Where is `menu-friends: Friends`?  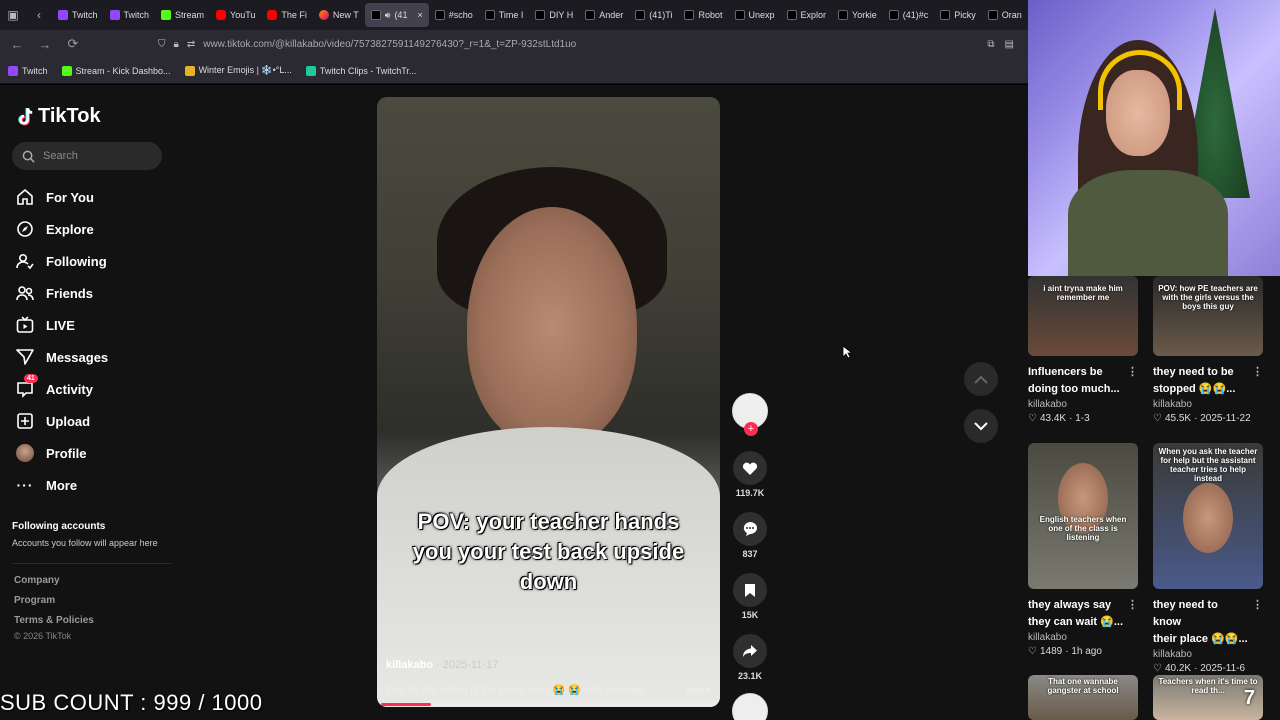
menu-friends: Friends is located at coordinates (96, 293).